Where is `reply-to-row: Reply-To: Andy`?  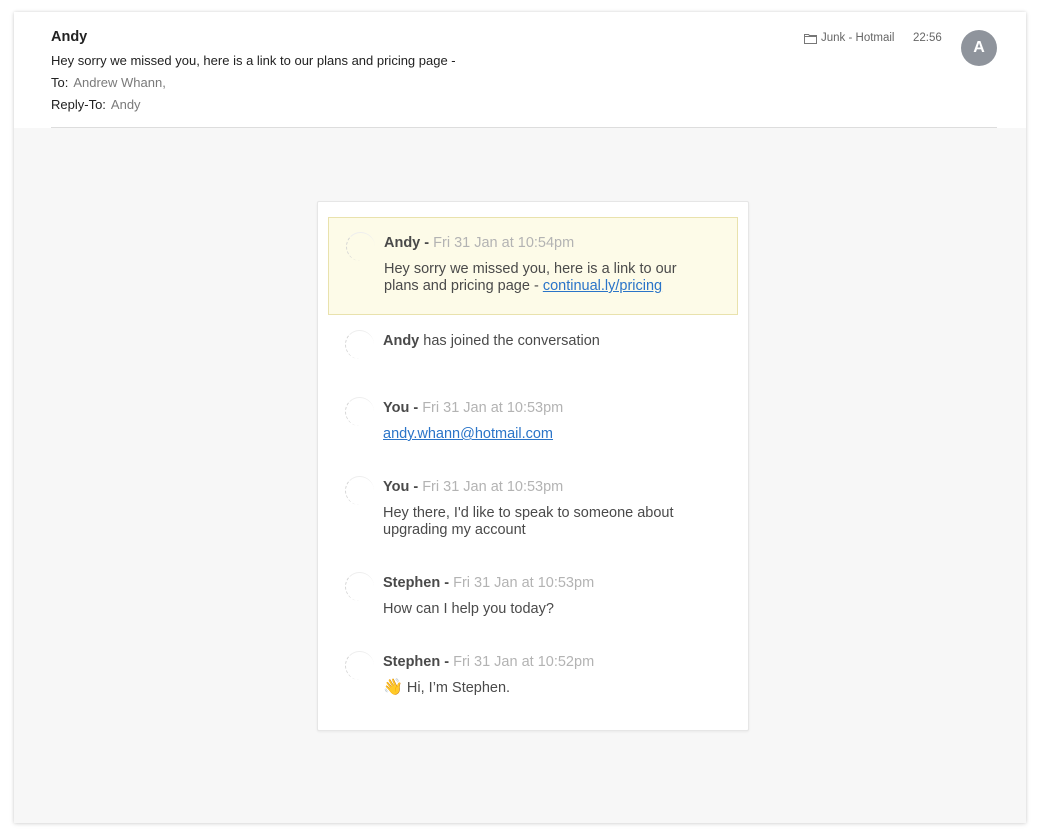 reply-to-row: Reply-To: Andy is located at coordinates (96, 104).